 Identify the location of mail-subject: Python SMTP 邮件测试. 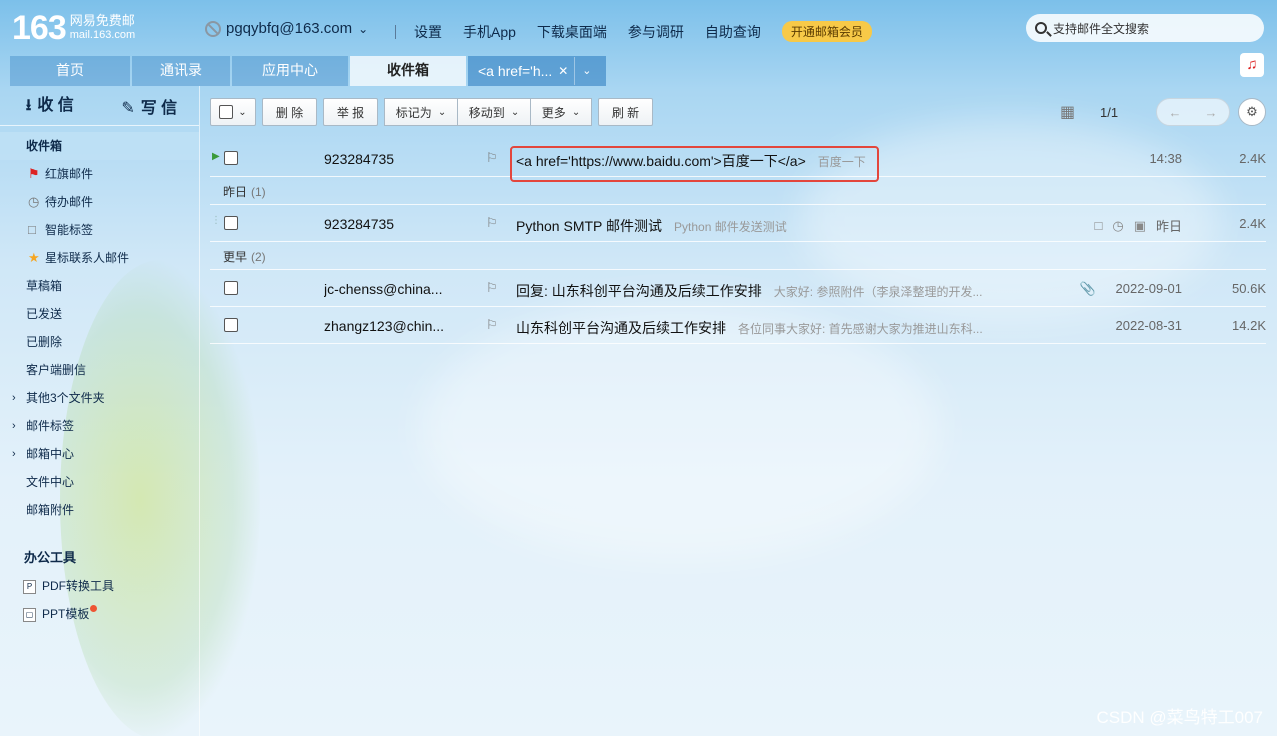
(589, 226).